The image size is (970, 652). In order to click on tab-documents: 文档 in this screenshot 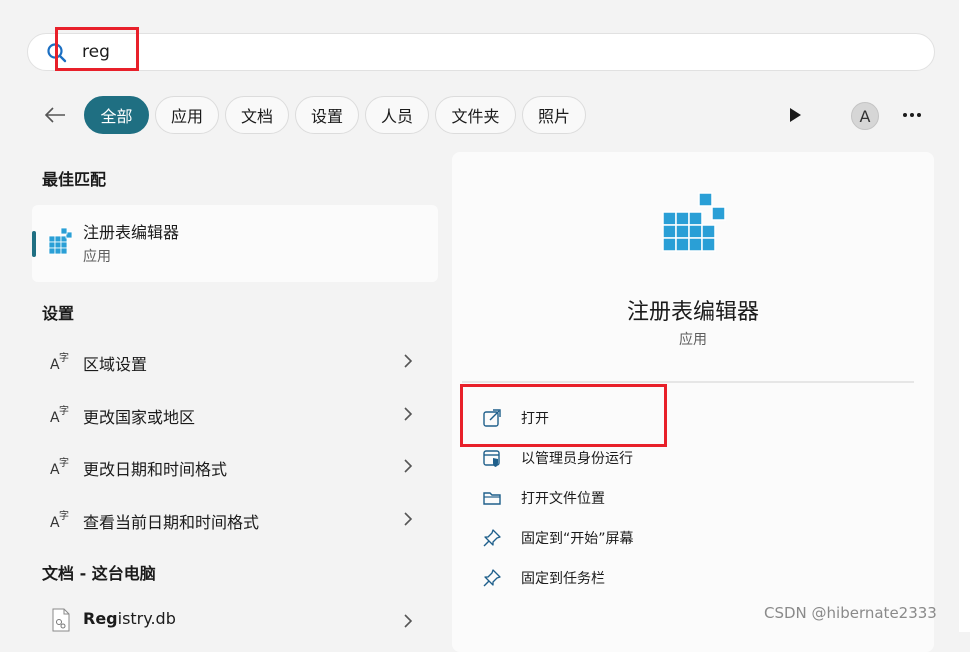, I will do `click(257, 115)`.